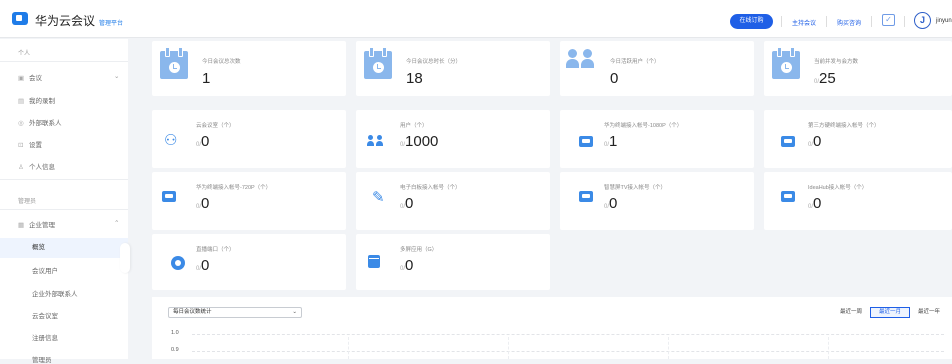  What do you see at coordinates (235, 312) in the screenshot?
I see `stat-type-select: 每日会议数统计 ⌄` at bounding box center [235, 312].